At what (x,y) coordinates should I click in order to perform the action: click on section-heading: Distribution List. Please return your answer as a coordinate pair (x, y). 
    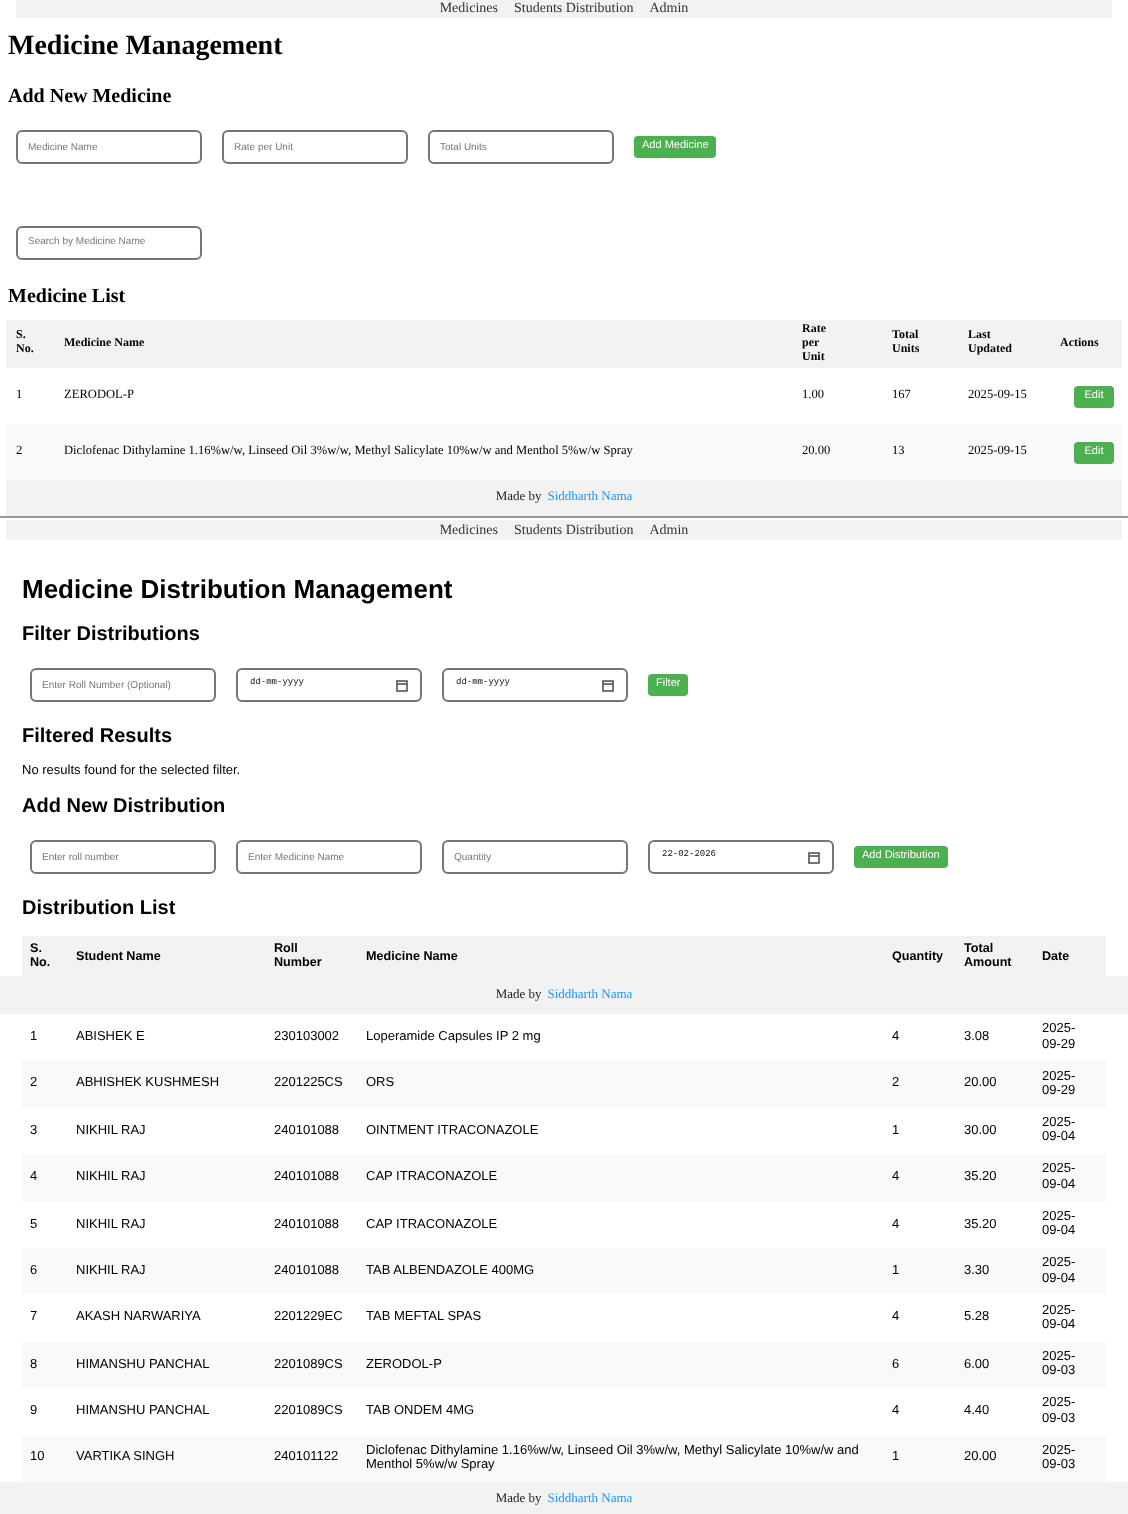
    Looking at the image, I should click on (100, 910).